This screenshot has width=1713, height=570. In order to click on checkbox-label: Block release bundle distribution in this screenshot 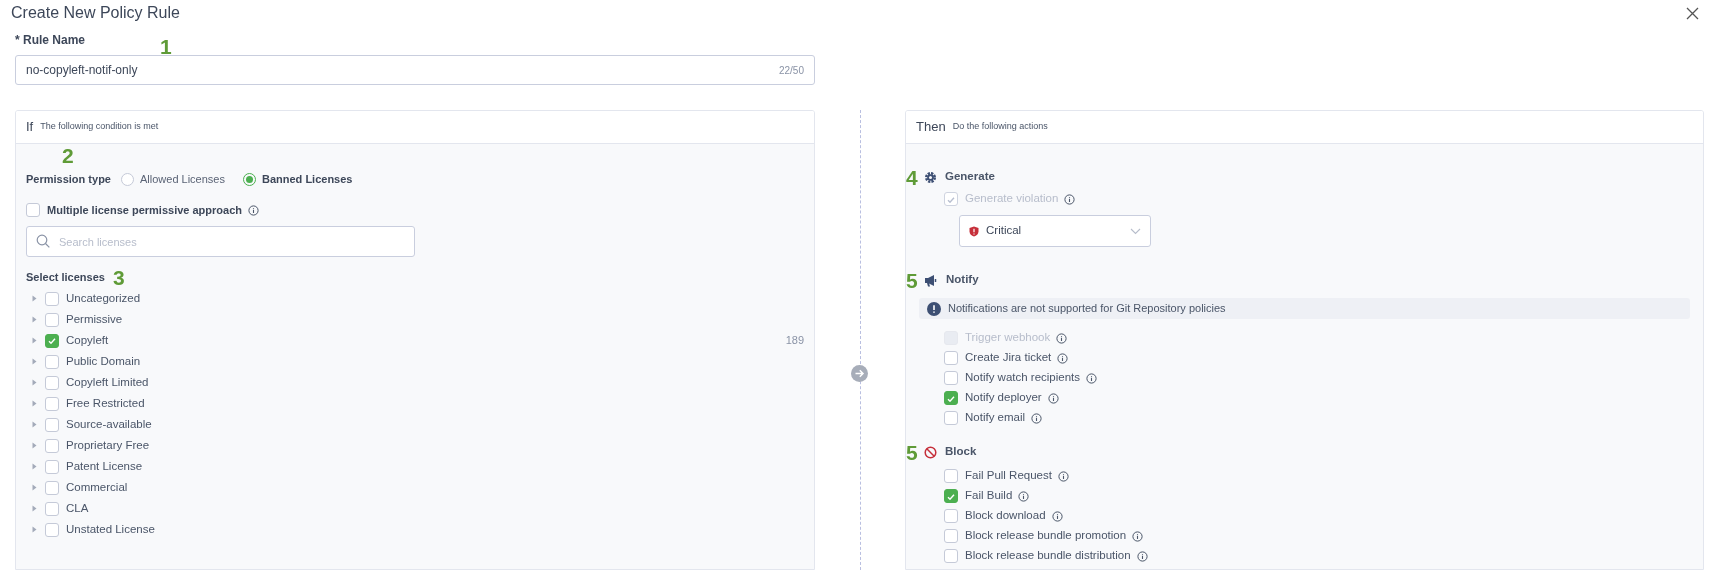, I will do `click(1048, 556)`.